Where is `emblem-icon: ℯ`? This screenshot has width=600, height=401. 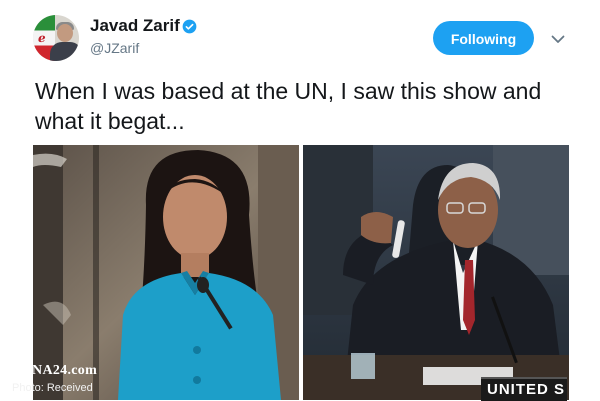 emblem-icon: ℯ is located at coordinates (42, 38).